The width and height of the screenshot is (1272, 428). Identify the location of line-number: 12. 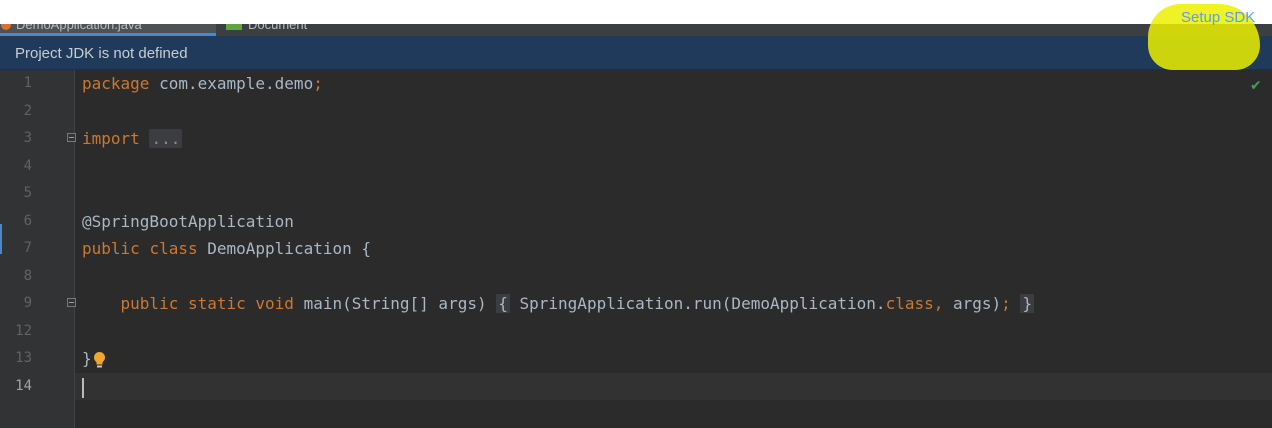
(23, 330).